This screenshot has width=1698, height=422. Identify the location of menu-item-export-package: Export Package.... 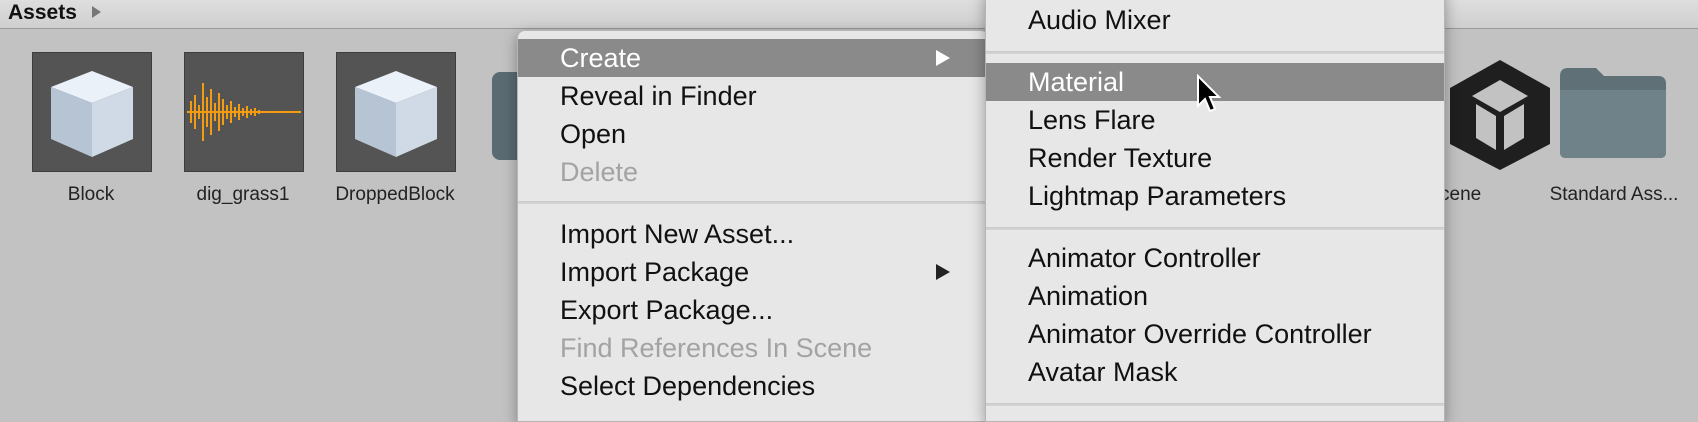
(753, 310).